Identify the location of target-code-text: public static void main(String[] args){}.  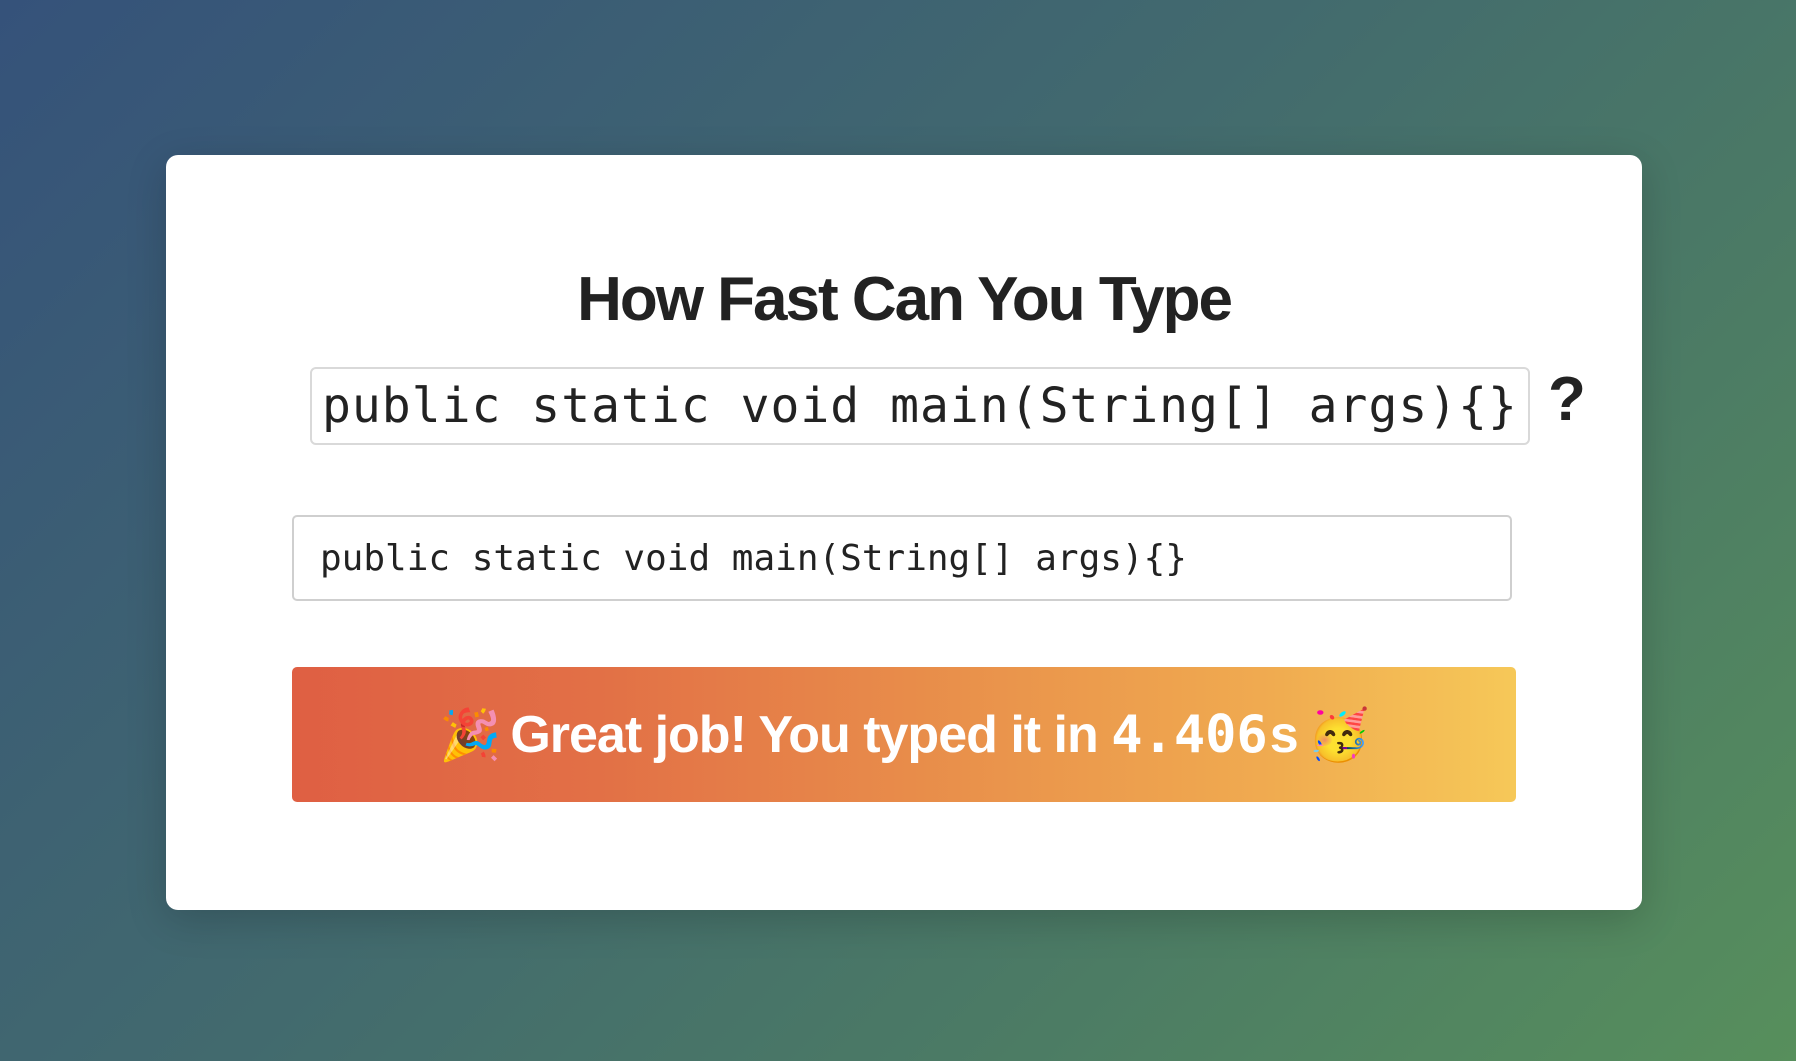
(920, 406).